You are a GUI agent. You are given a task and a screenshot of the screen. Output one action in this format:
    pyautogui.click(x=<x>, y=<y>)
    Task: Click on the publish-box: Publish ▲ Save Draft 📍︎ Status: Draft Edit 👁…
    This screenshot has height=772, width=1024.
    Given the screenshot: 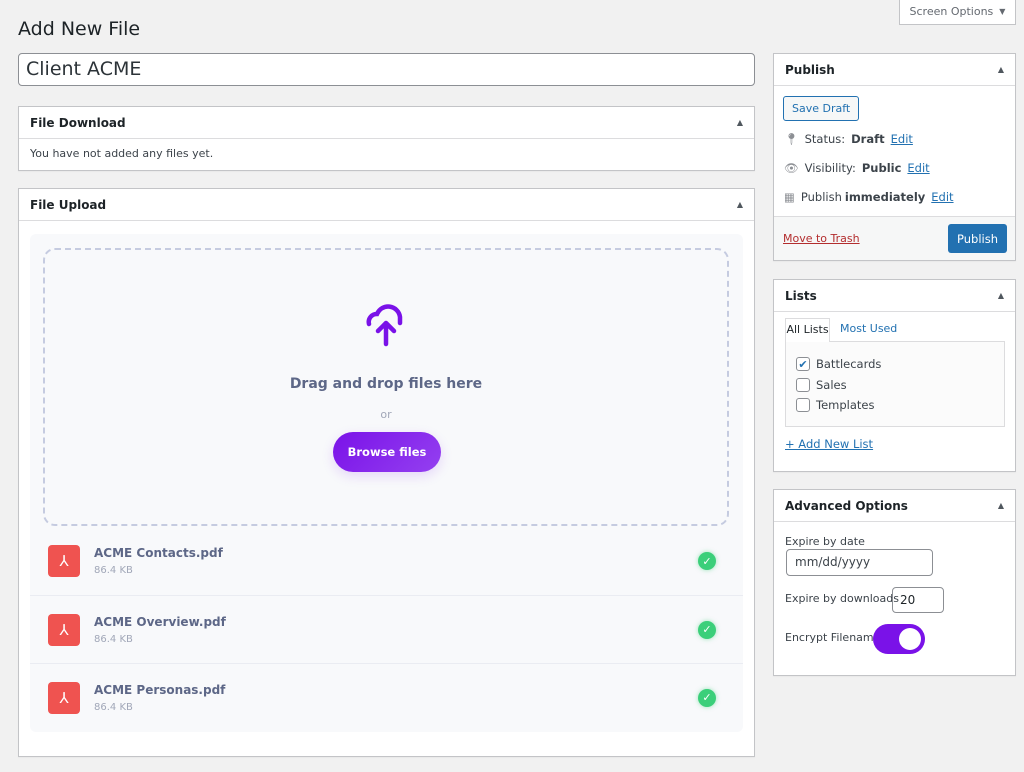 What is the action you would take?
    pyautogui.click(x=894, y=157)
    